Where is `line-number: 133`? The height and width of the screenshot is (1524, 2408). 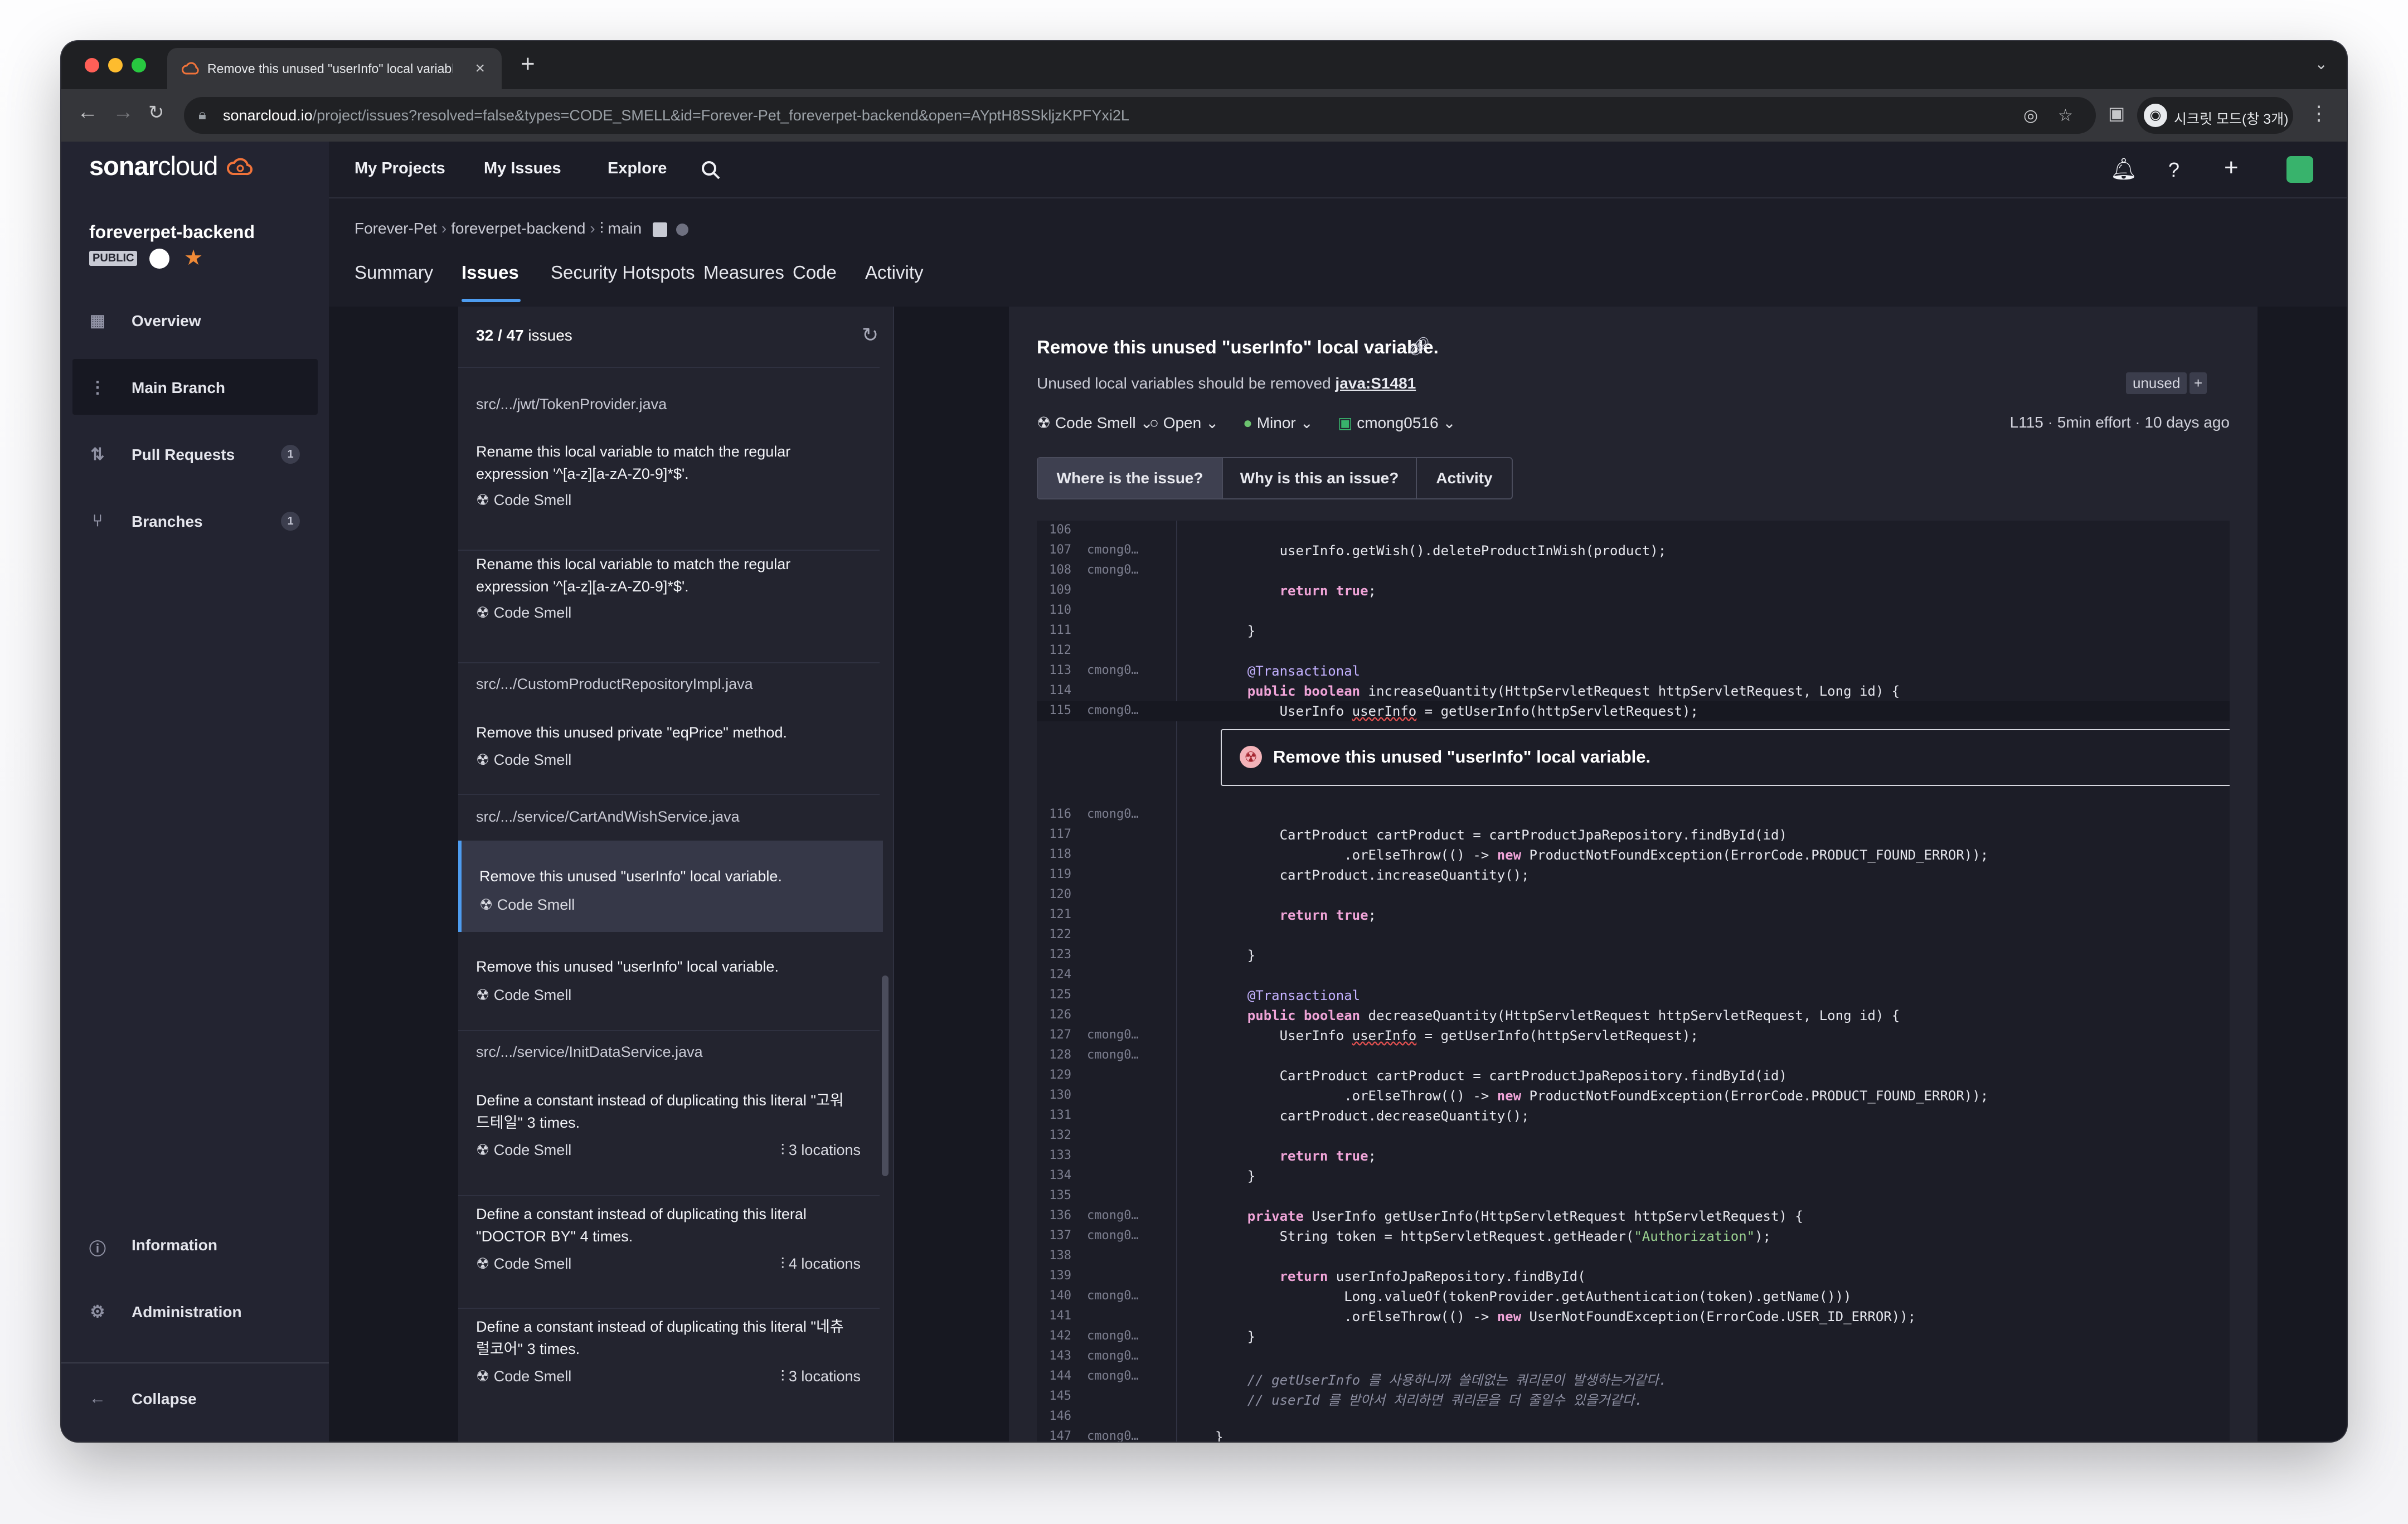 line-number: 133 is located at coordinates (1058, 1155).